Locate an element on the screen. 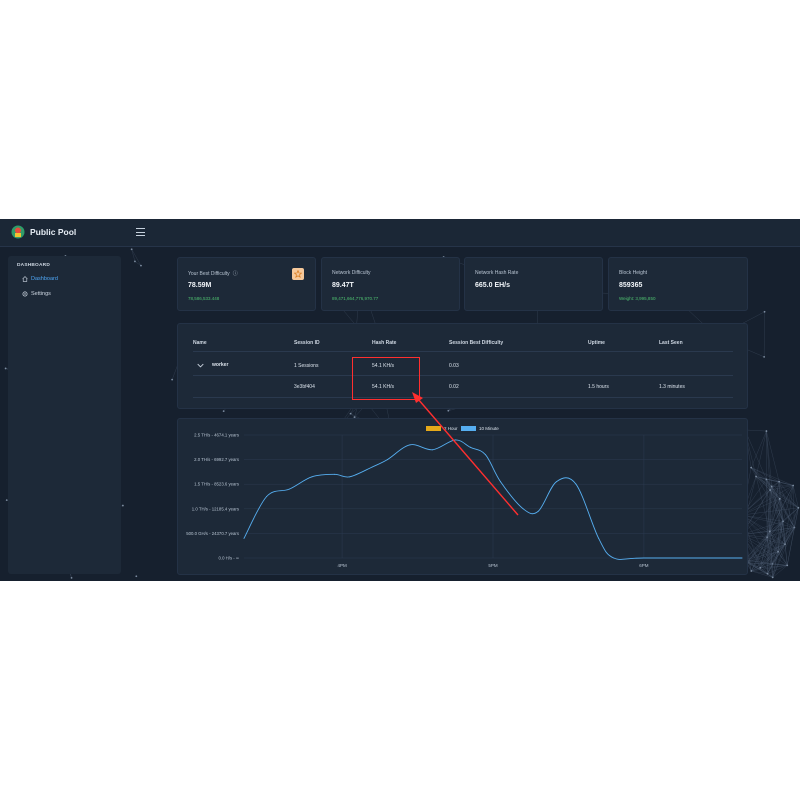 This screenshot has width=800, height=800. card-sub: 78,586,533.448 is located at coordinates (204, 298).